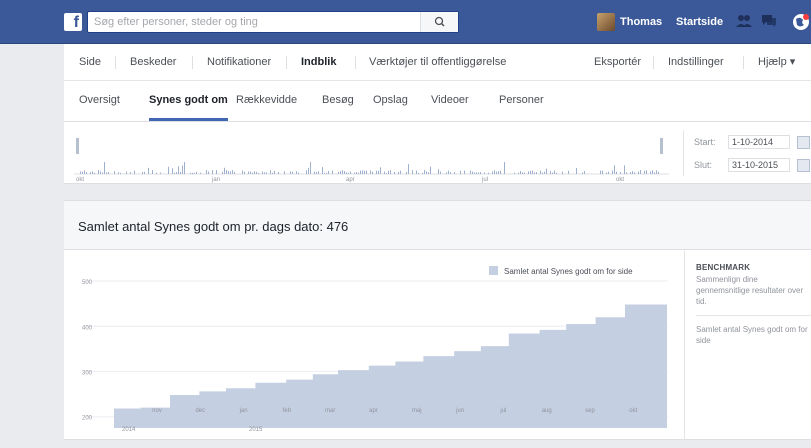  What do you see at coordinates (99, 101) in the screenshot?
I see `tab-oversigt: Oversigt` at bounding box center [99, 101].